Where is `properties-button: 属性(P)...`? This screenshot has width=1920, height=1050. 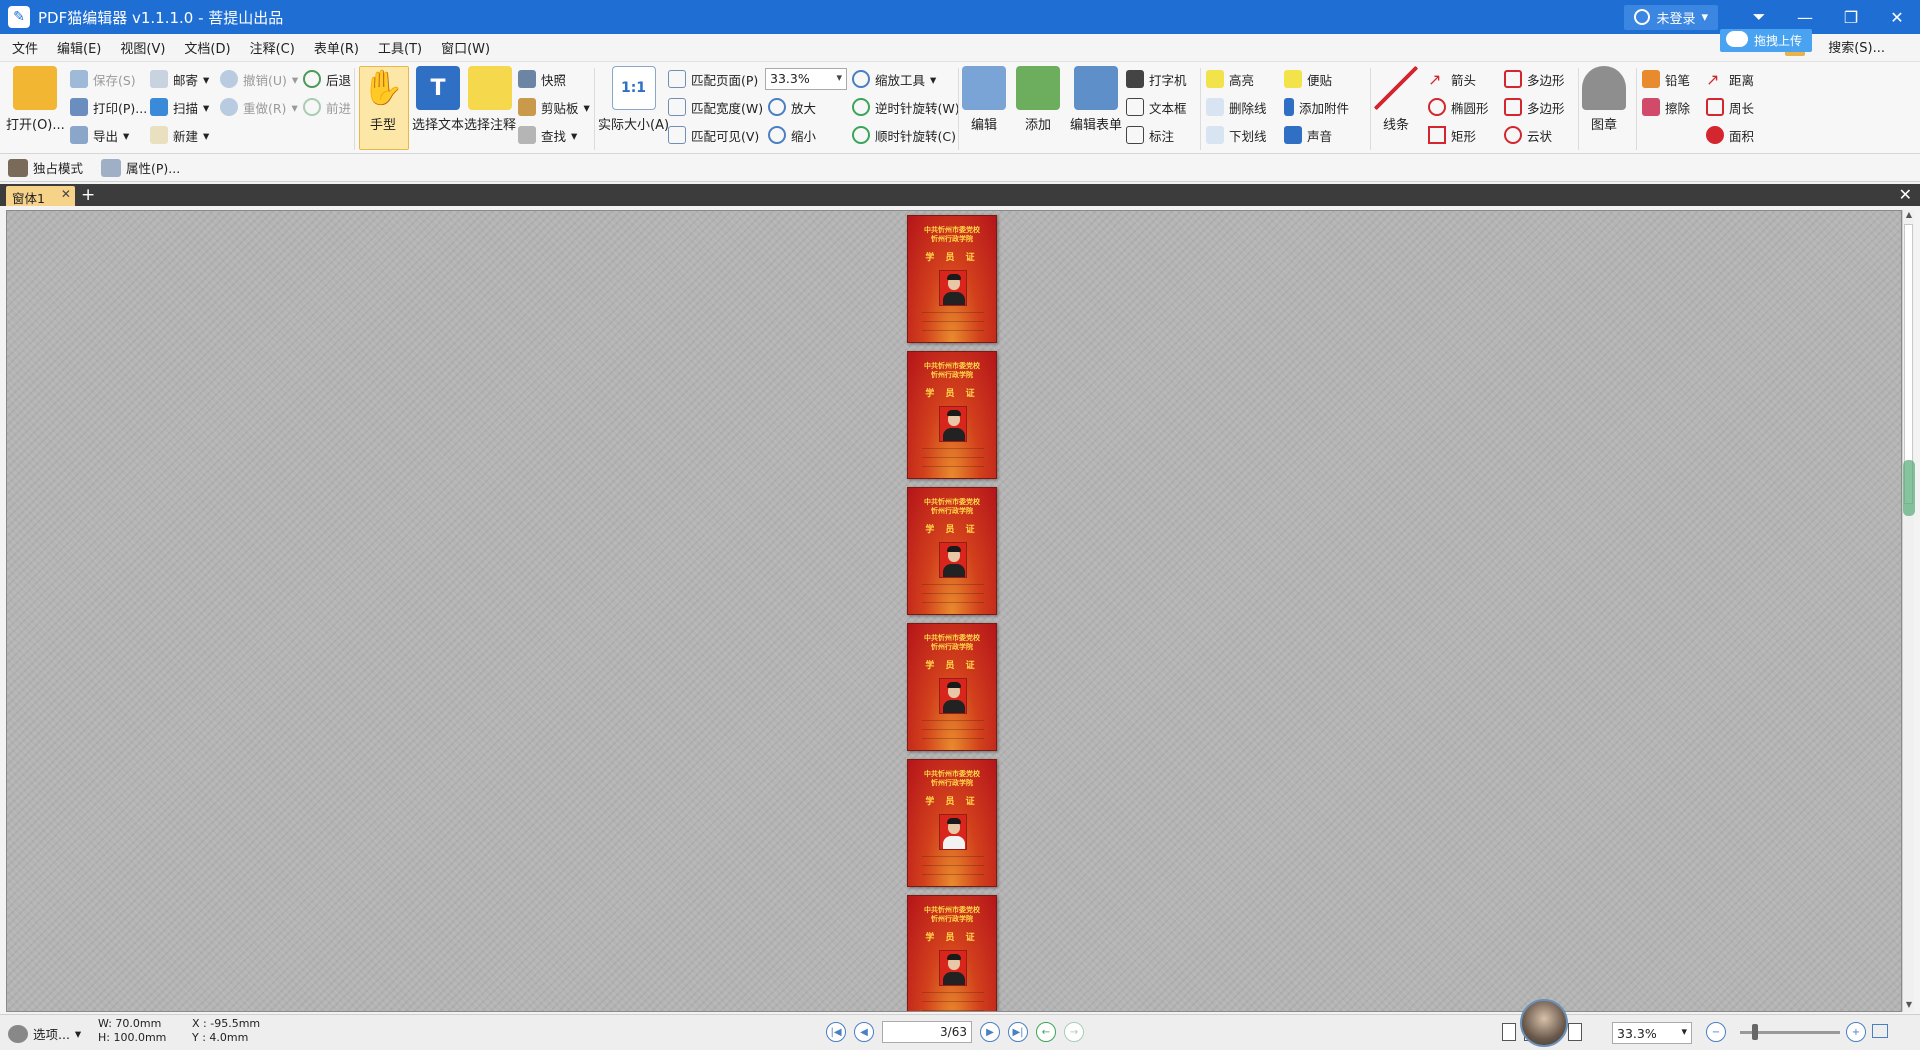
properties-button: 属性(P)... is located at coordinates (140, 167).